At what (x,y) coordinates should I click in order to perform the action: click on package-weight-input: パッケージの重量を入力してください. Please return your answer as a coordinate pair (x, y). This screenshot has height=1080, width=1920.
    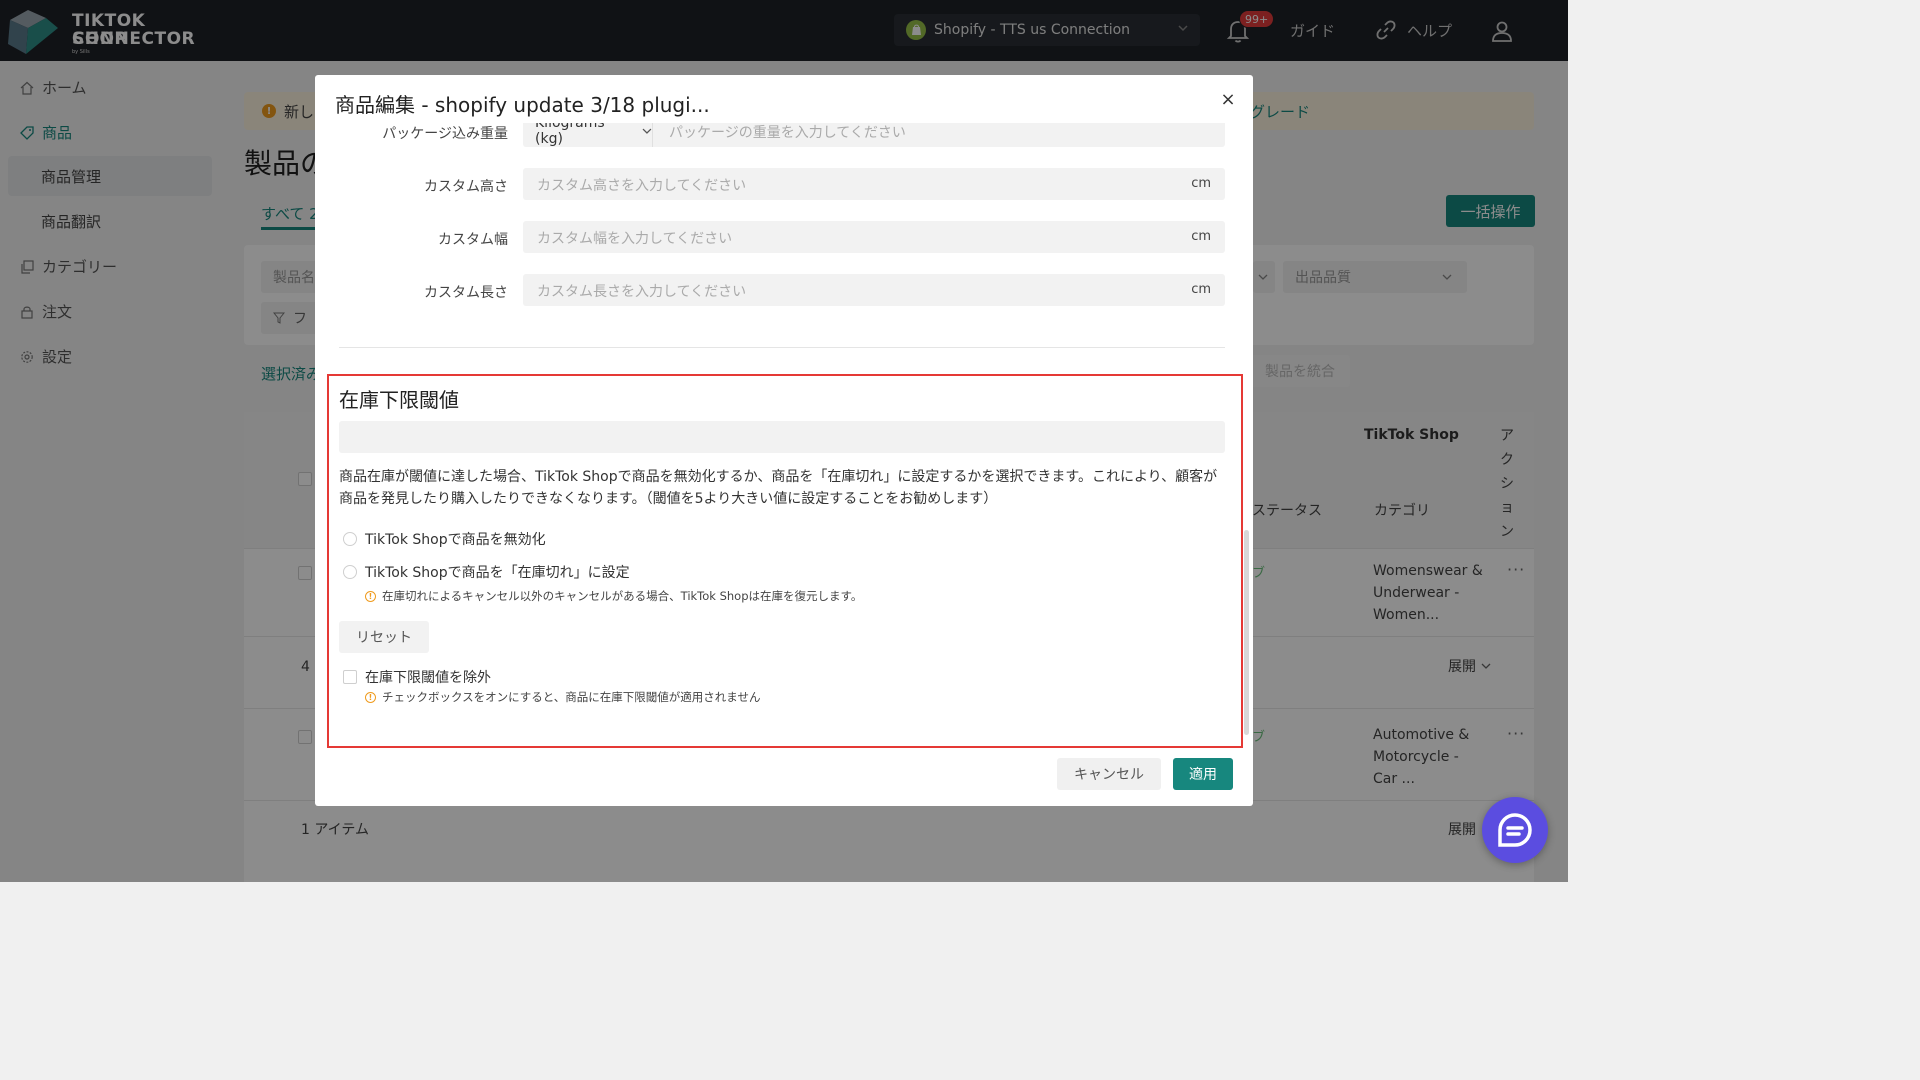
    Looking at the image, I should click on (787, 132).